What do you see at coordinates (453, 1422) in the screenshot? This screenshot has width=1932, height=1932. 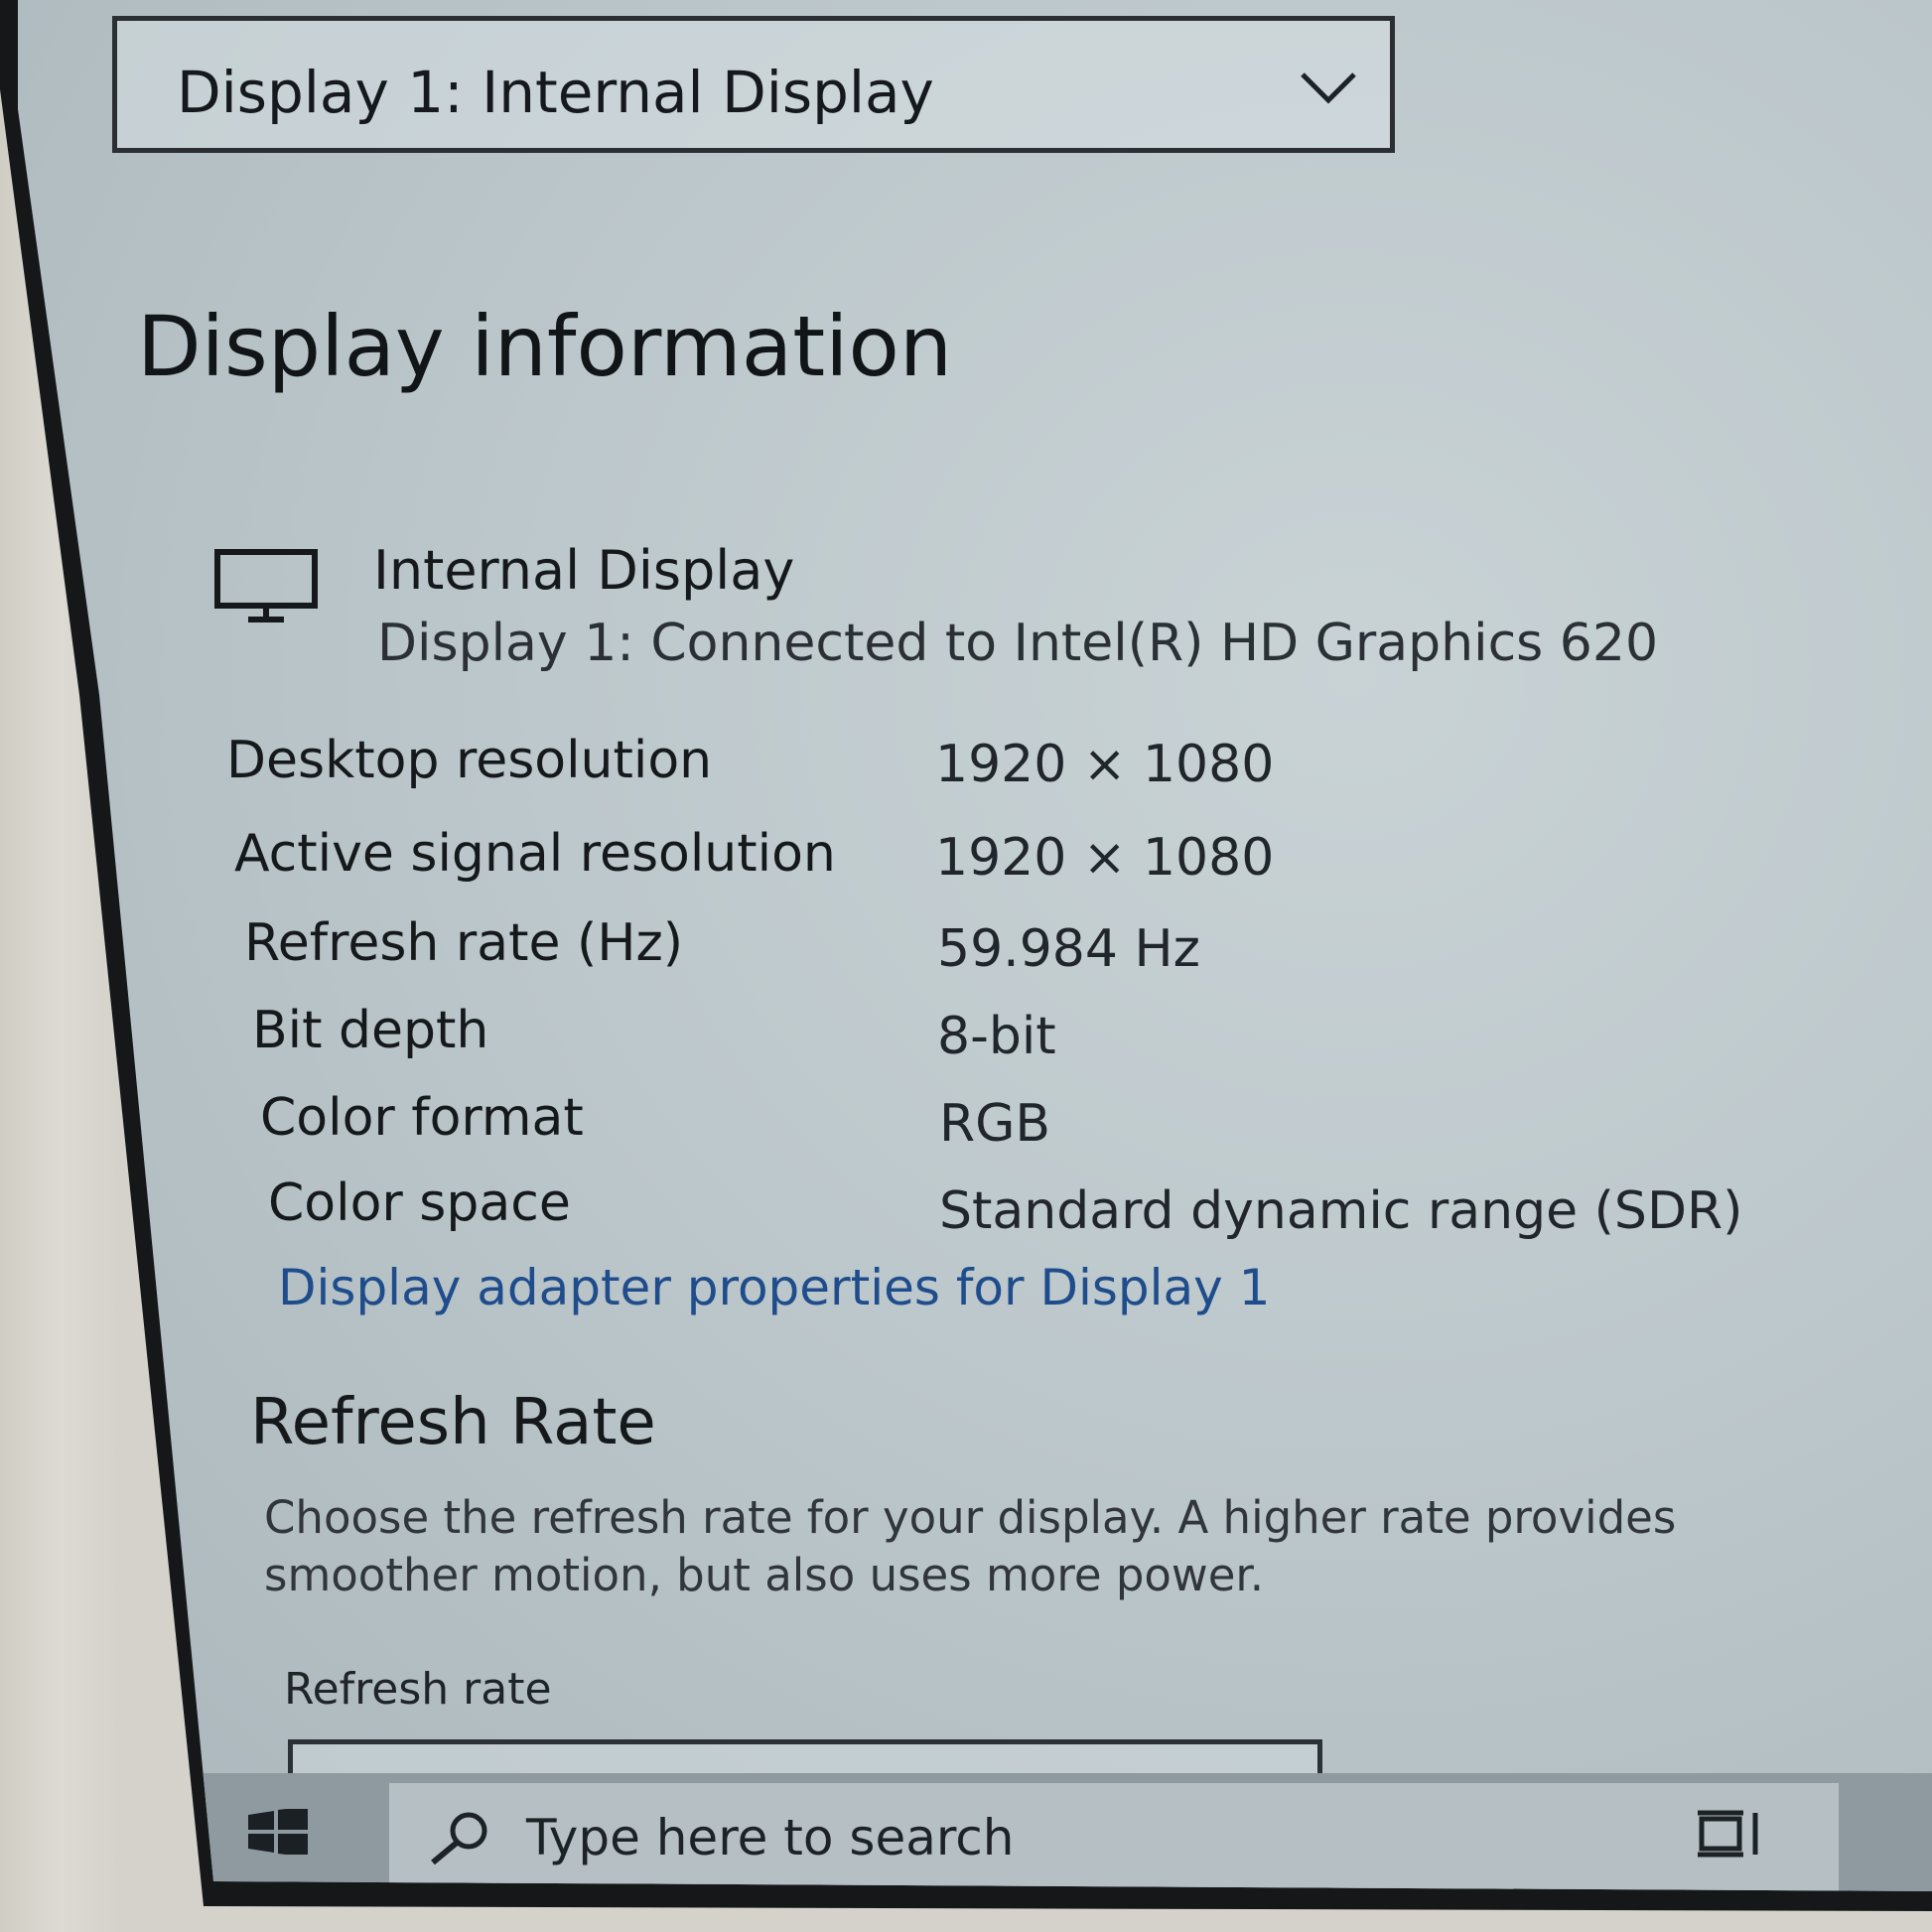 I see `refresh-rate-heading: Refresh Rate` at bounding box center [453, 1422].